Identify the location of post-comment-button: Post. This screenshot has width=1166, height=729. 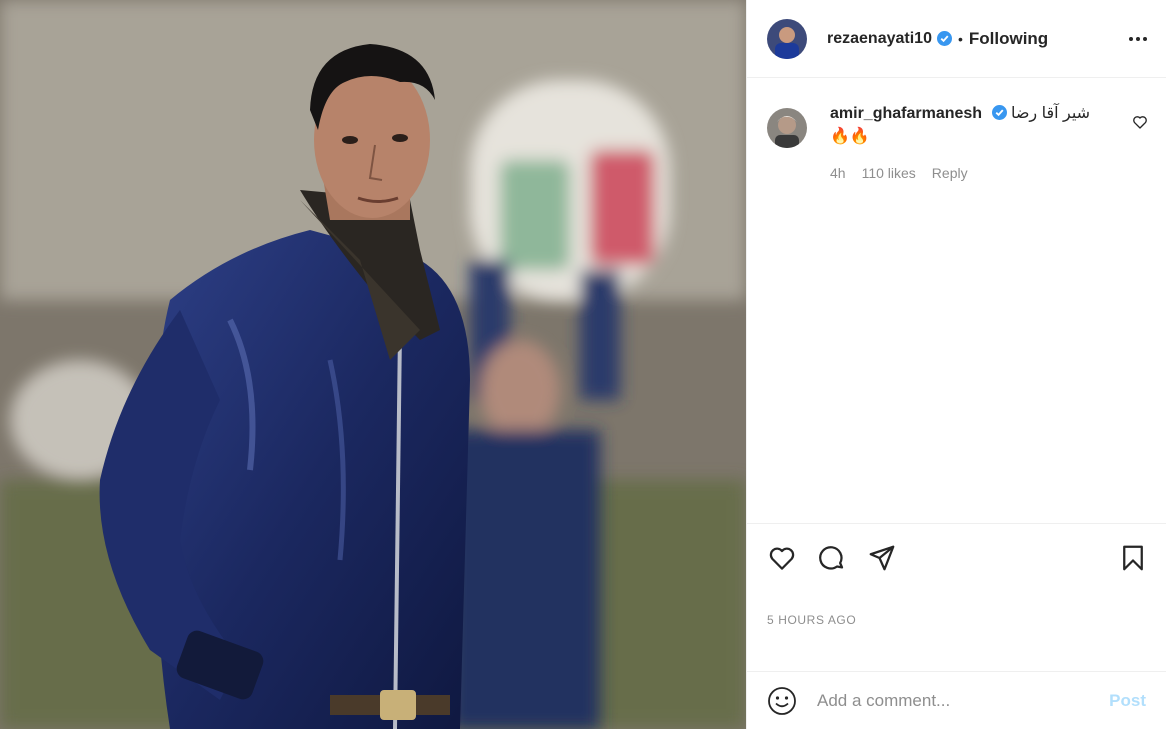
(1127, 701).